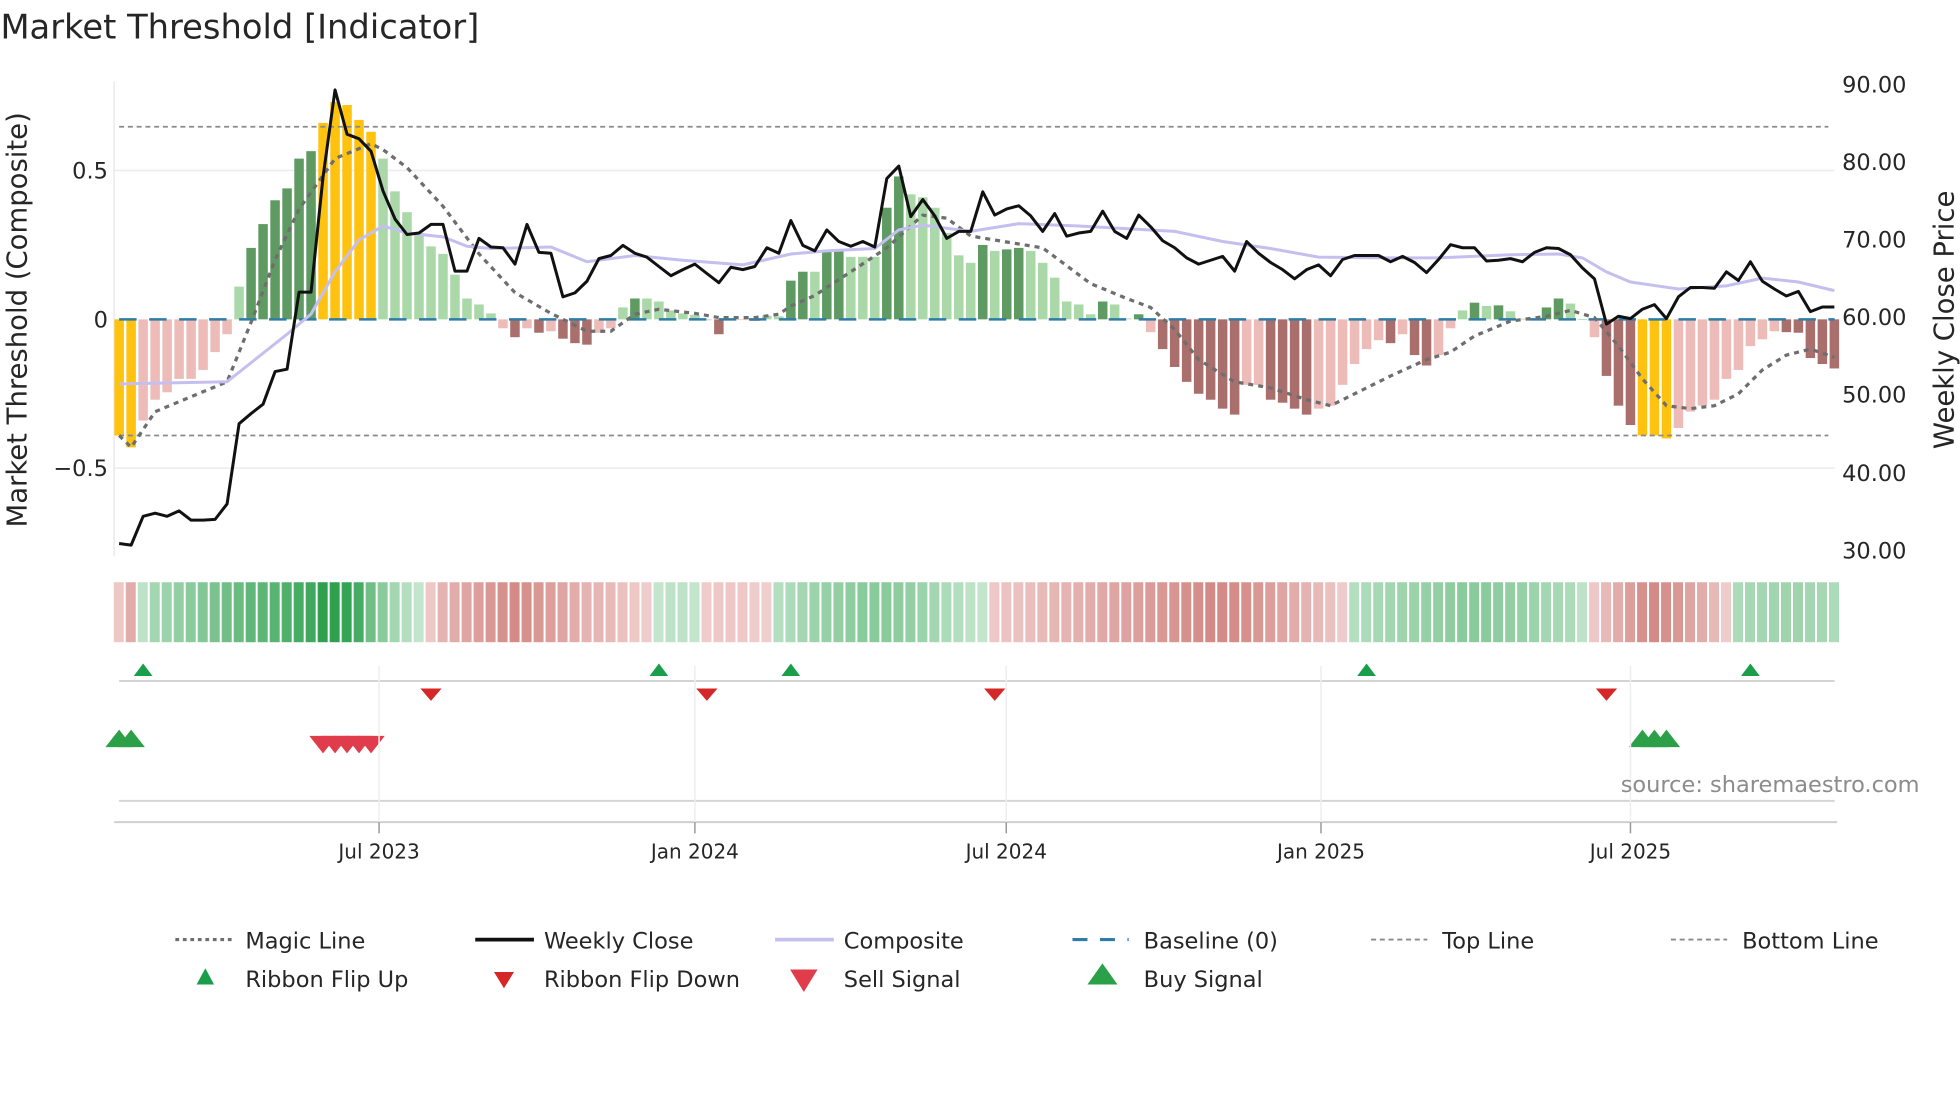  Describe the element at coordinates (1874, 318) in the screenshot. I see `right-tick-label: 60.00` at that location.